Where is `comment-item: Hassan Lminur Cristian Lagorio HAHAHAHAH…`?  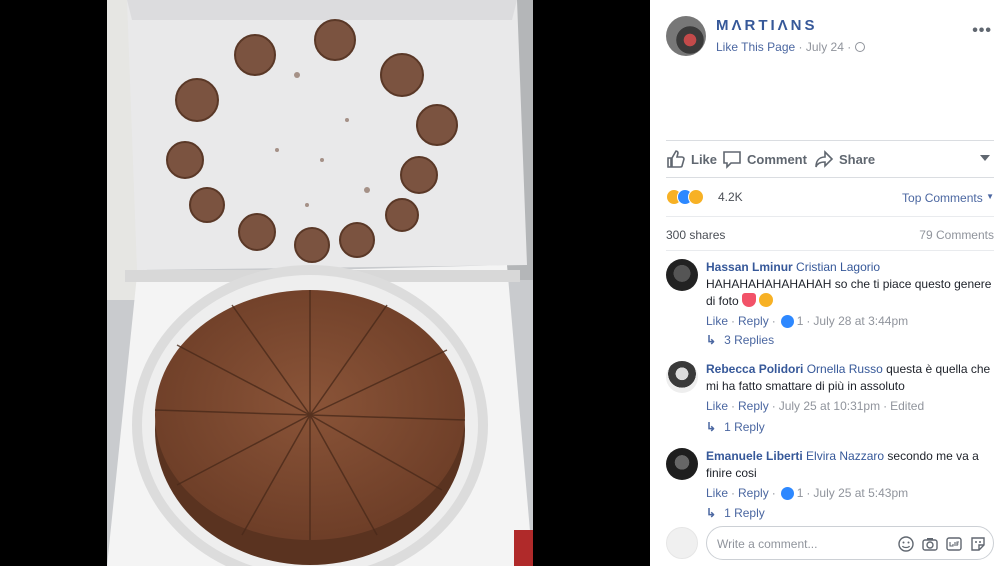 comment-item: Hassan Lminur Cristian Lagorio HAHAHAHAH… is located at coordinates (831, 299).